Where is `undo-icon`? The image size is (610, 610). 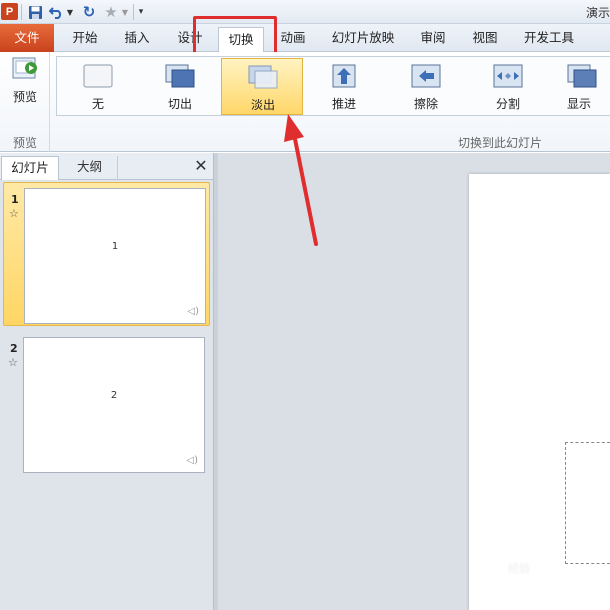
undo-icon is located at coordinates (54, 13).